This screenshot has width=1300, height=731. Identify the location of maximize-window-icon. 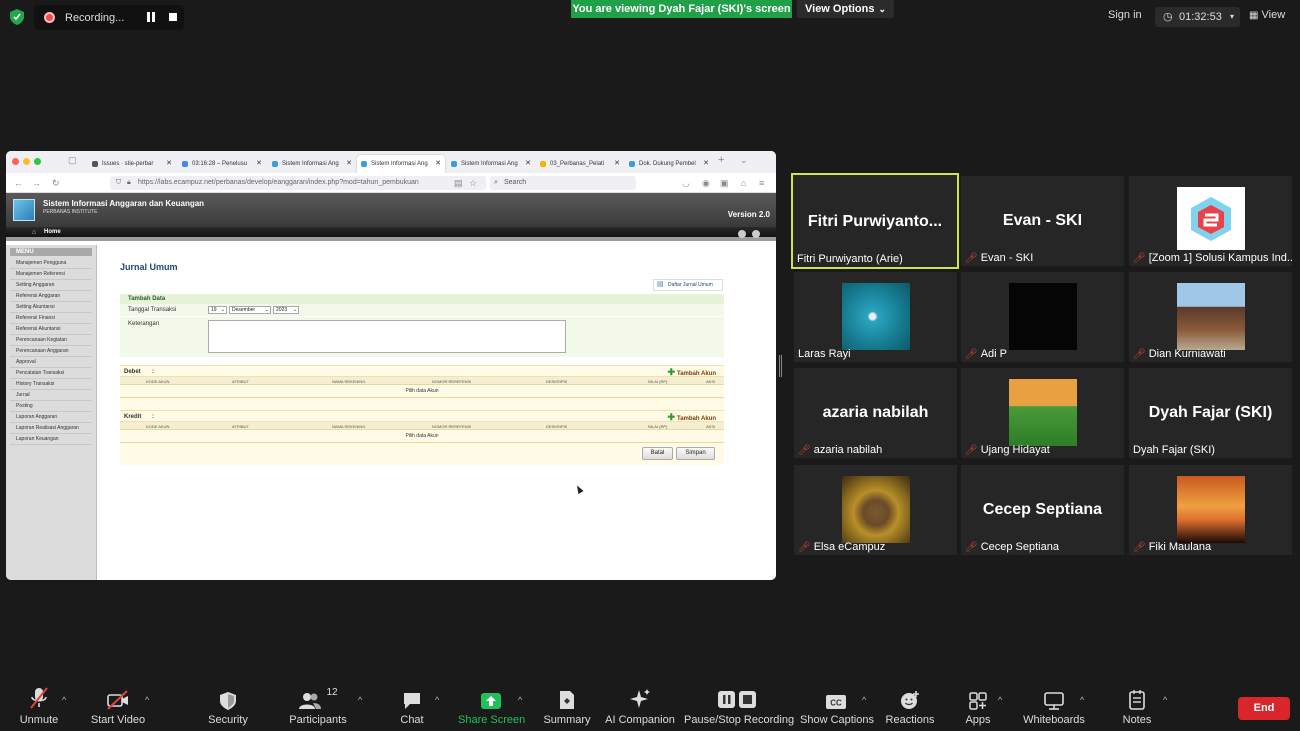
(37, 161).